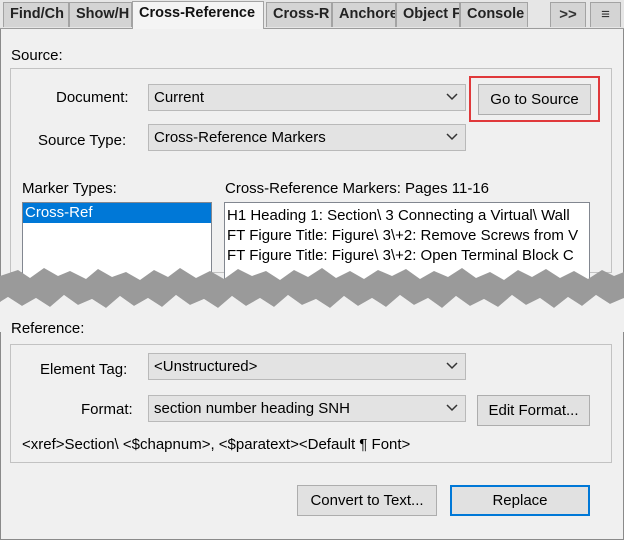 Image resolution: width=624 pixels, height=540 pixels. Describe the element at coordinates (240, 137) in the screenshot. I see `source-type-value: Cross-Reference Markers` at that location.